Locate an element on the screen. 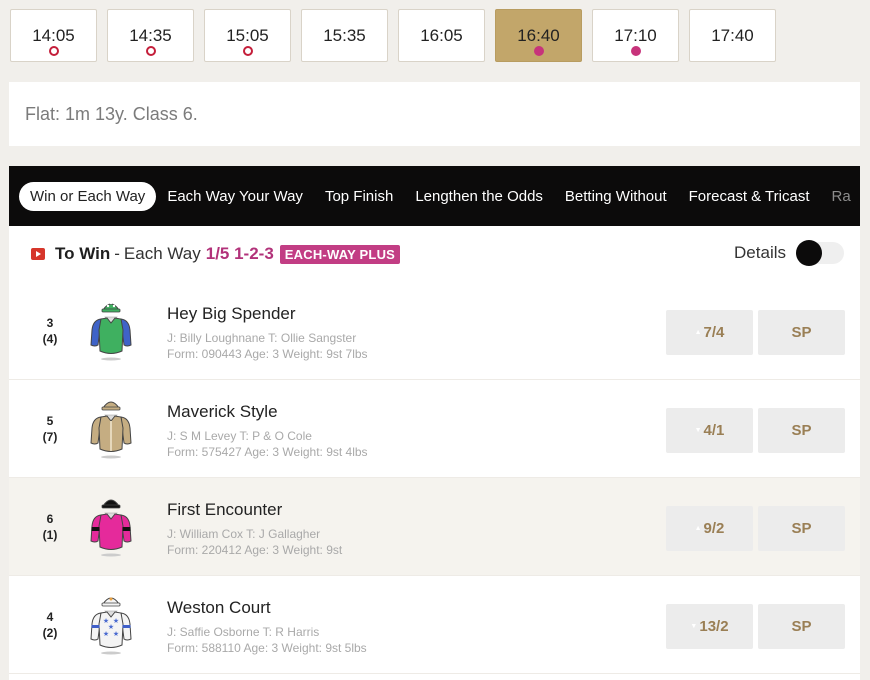 This screenshot has height=680, width=870. race-time-button: 15:05 is located at coordinates (247, 35).